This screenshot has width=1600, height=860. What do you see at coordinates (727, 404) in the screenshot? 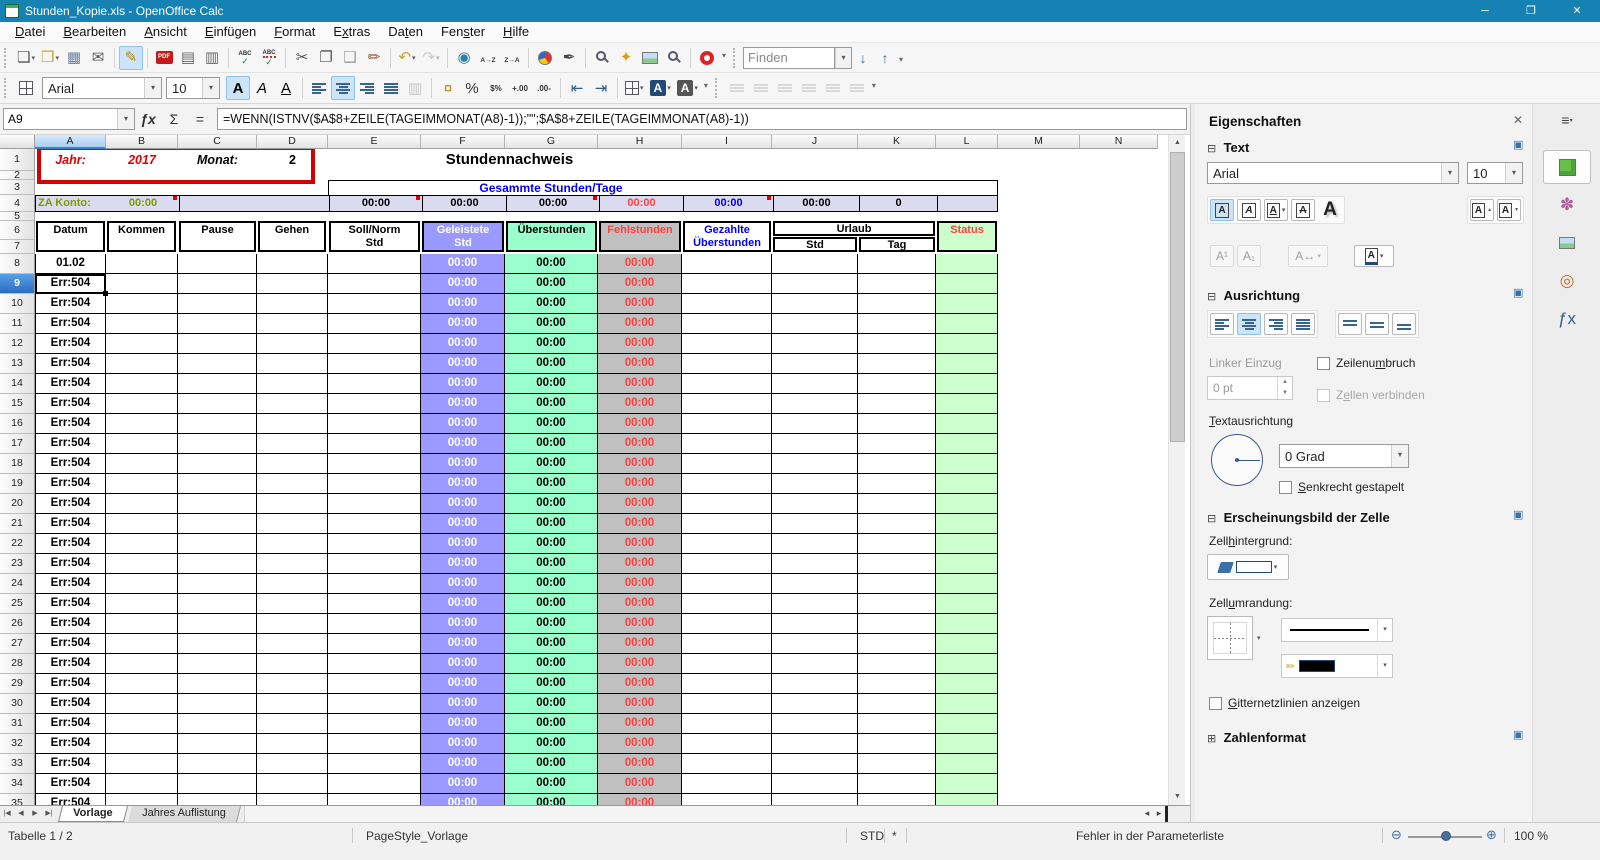
I see `cell-I15` at bounding box center [727, 404].